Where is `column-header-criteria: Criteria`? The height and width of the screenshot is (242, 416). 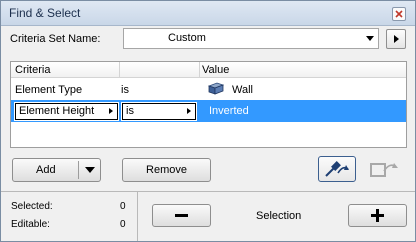 column-header-criteria: Criteria is located at coordinates (33, 70).